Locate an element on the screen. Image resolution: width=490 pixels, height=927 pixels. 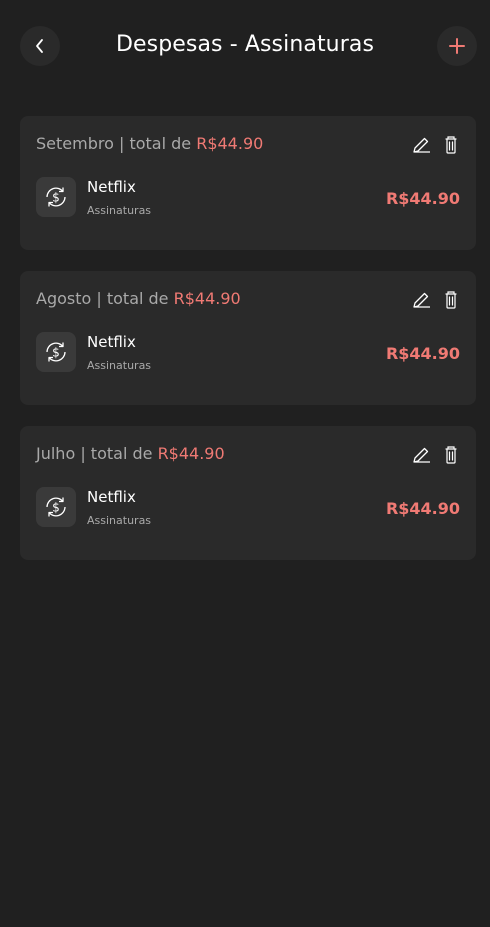
month-header: Julho | total de R$44.90 is located at coordinates (130, 453).